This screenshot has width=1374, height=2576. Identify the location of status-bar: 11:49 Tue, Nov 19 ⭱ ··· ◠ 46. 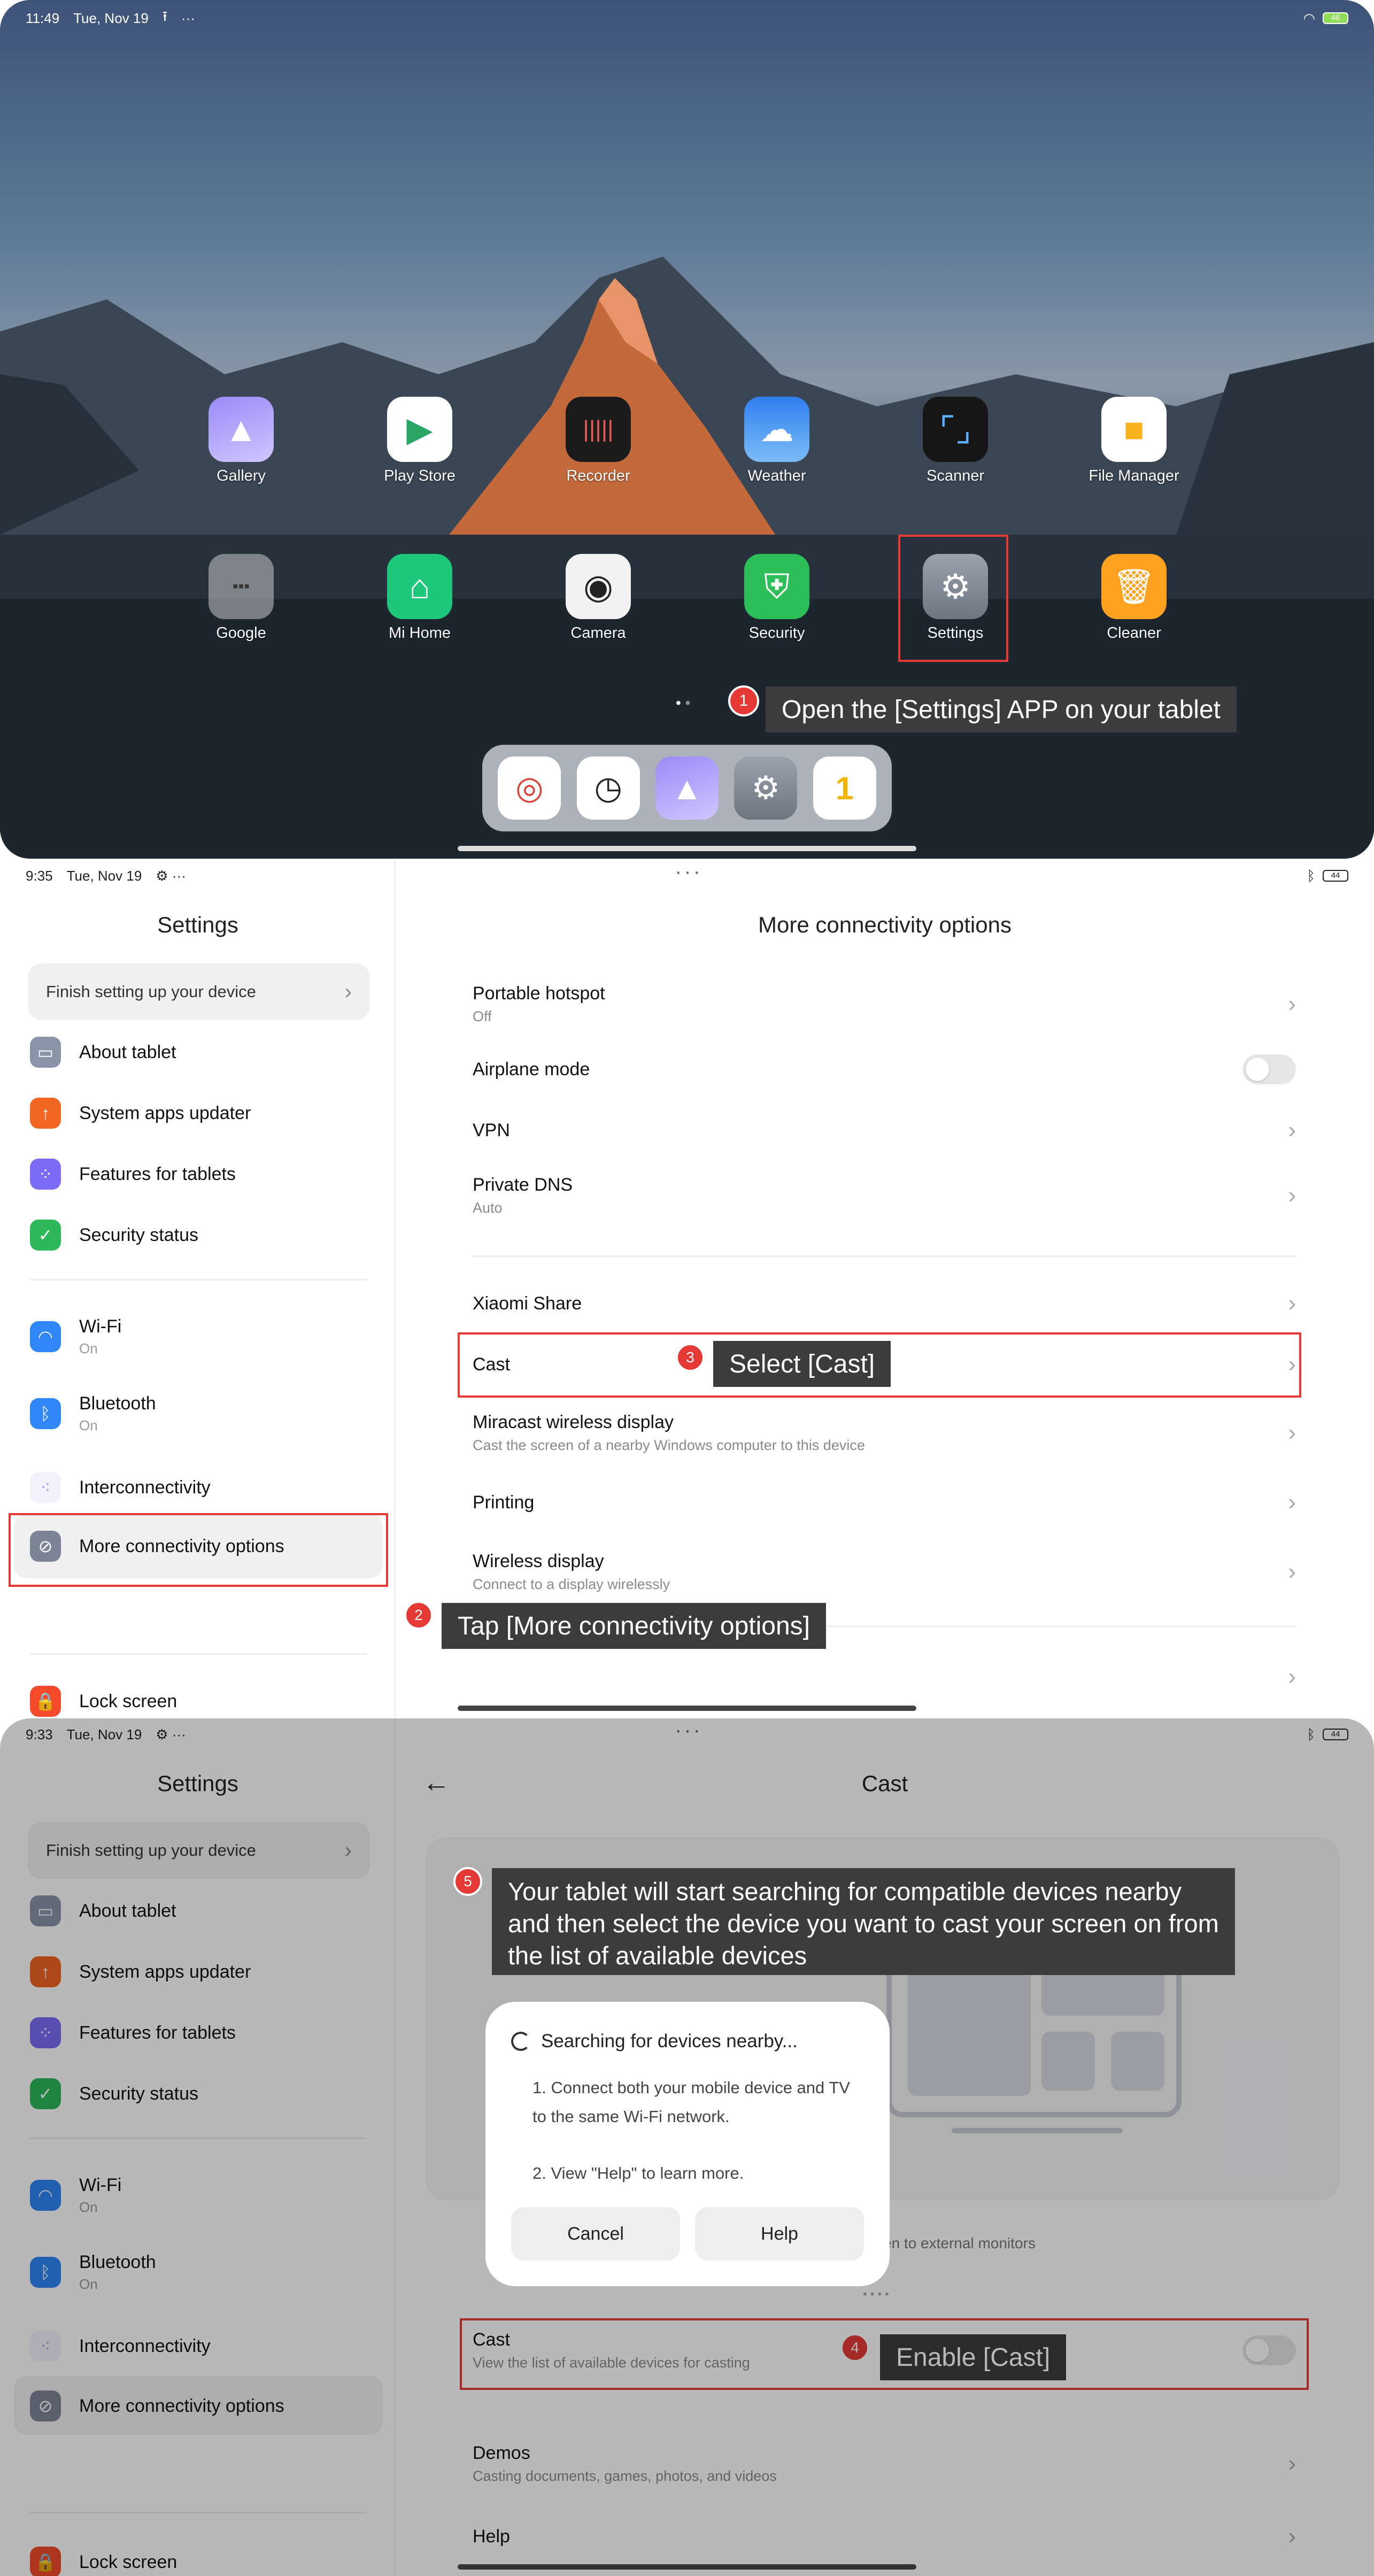
(687, 18).